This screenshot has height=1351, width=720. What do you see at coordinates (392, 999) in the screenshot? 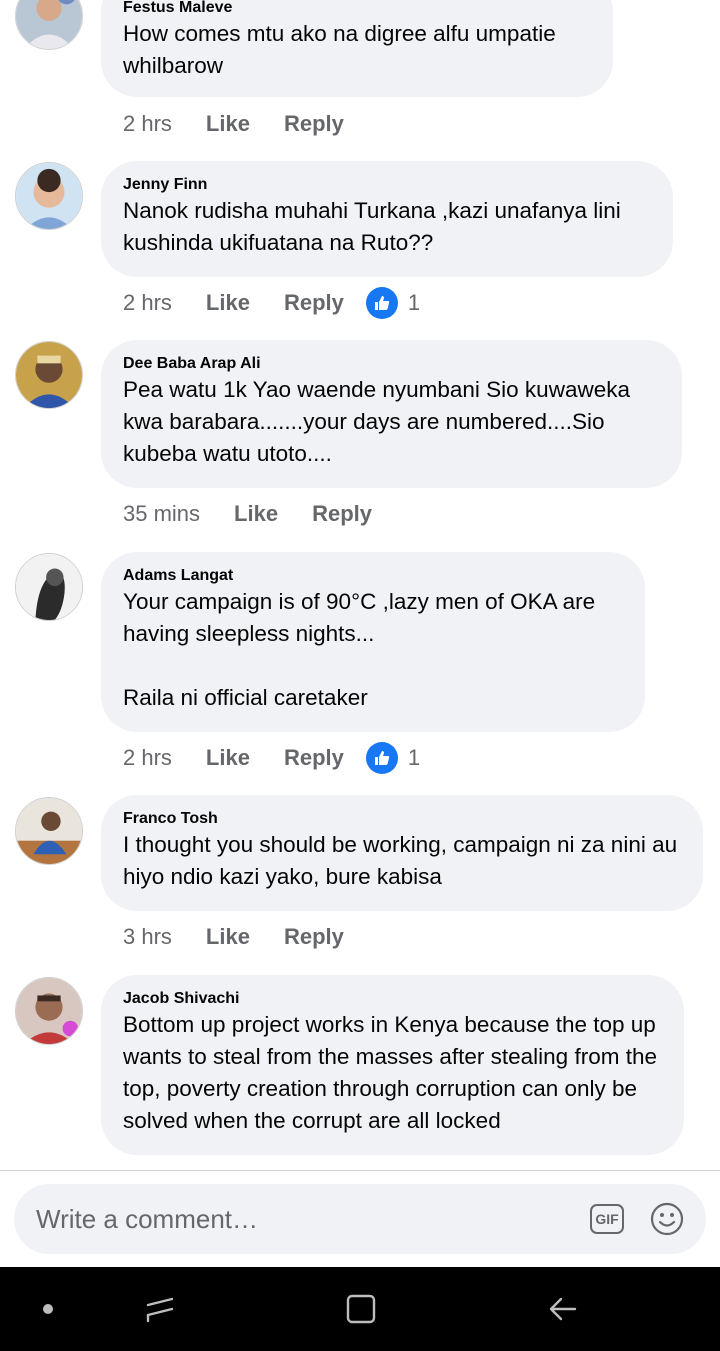
I see `comment-author: Jacob Shivachi` at bounding box center [392, 999].